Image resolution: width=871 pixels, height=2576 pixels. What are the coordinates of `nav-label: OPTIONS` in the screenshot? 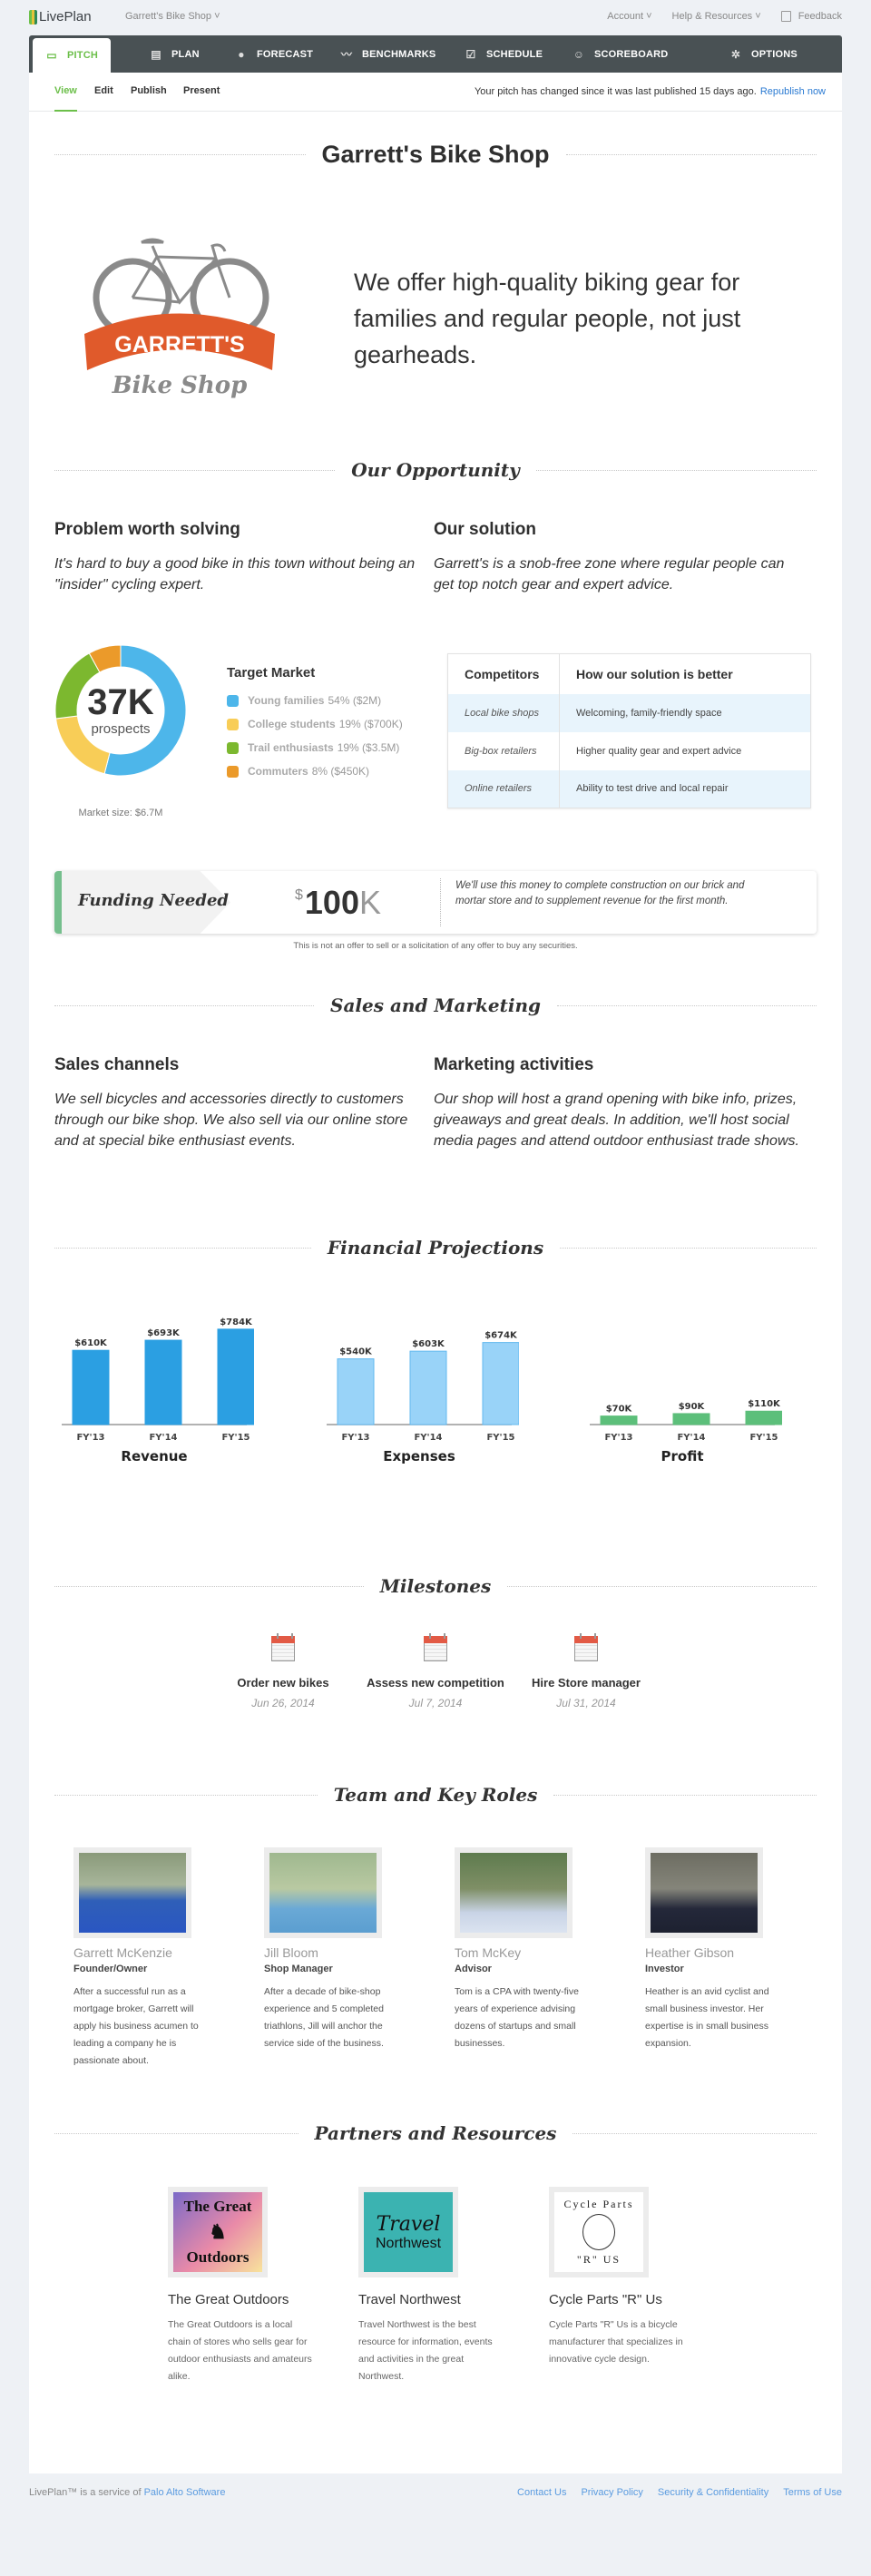 It's located at (774, 54).